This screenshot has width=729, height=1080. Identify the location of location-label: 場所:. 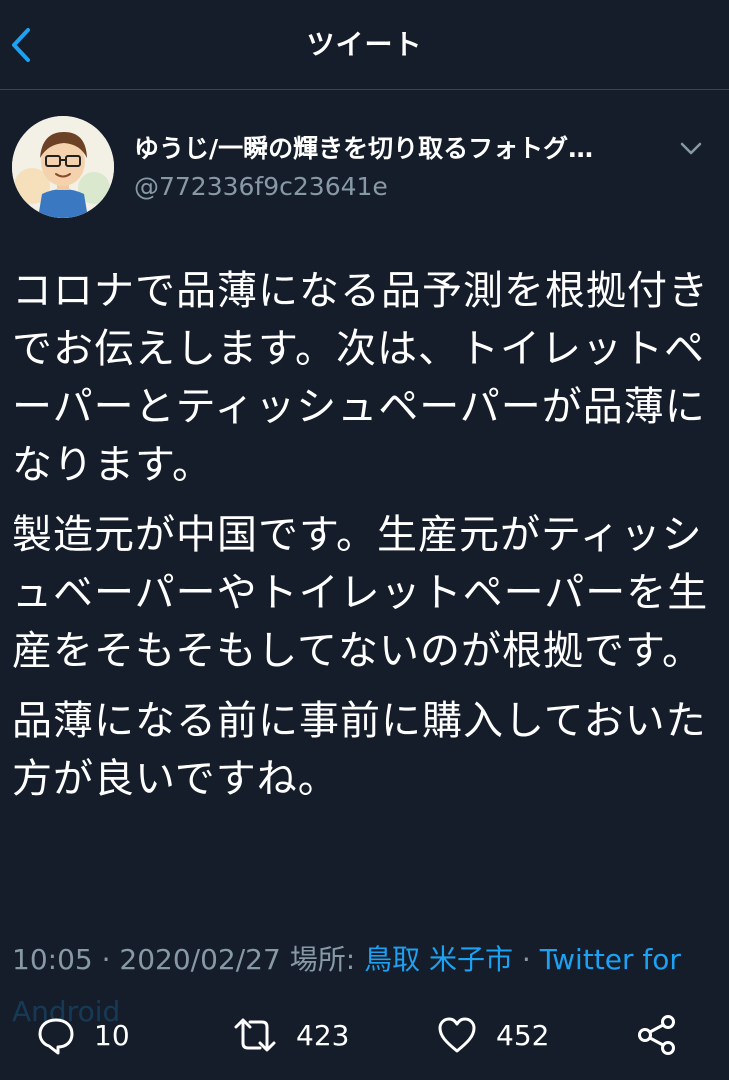
(322, 959).